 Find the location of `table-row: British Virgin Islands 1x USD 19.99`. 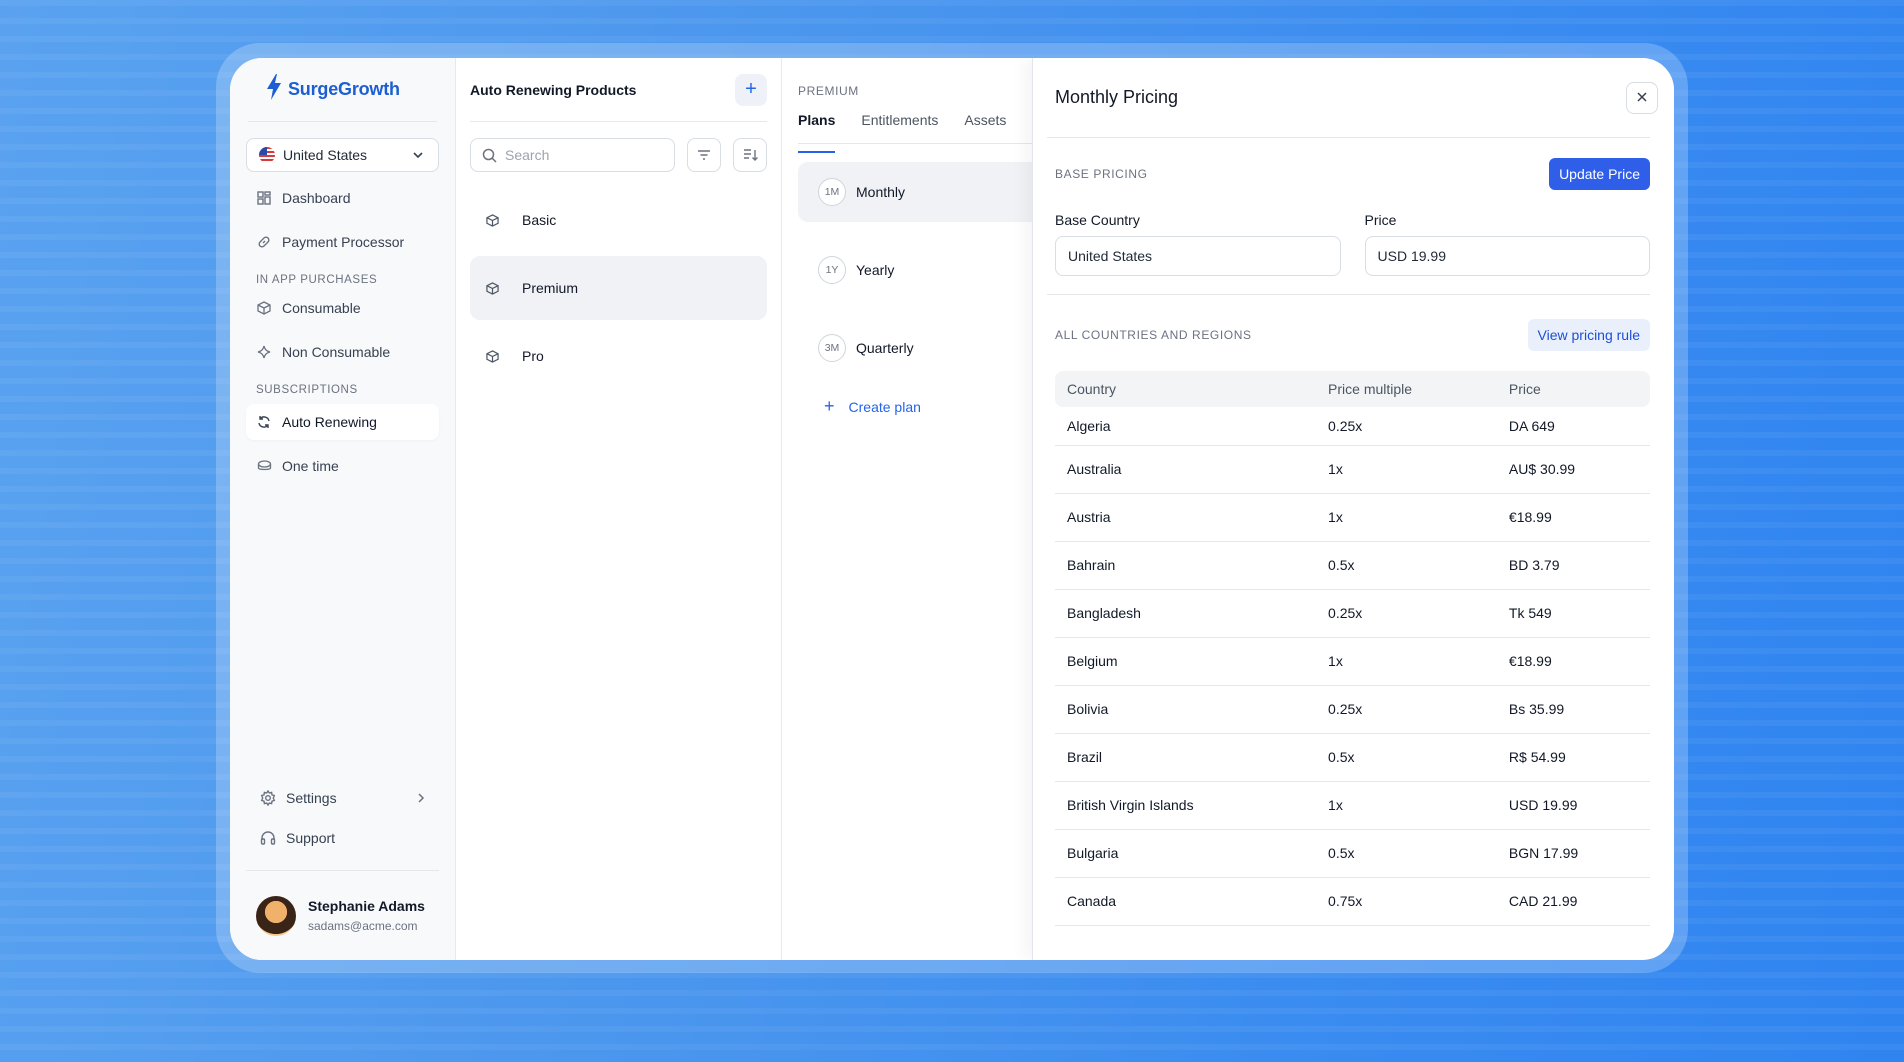

table-row: British Virgin Islands 1x USD 19.99 is located at coordinates (1352, 805).